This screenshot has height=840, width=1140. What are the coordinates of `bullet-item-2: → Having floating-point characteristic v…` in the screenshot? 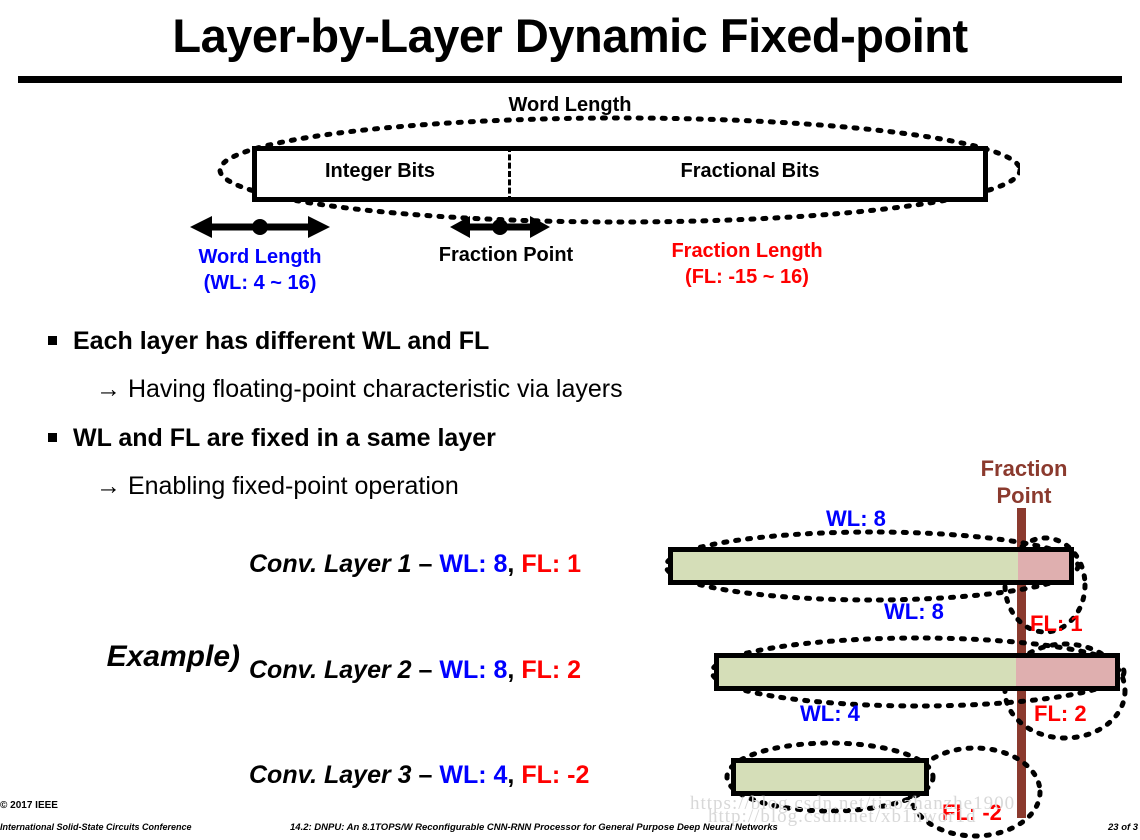 It's located at (359, 389).